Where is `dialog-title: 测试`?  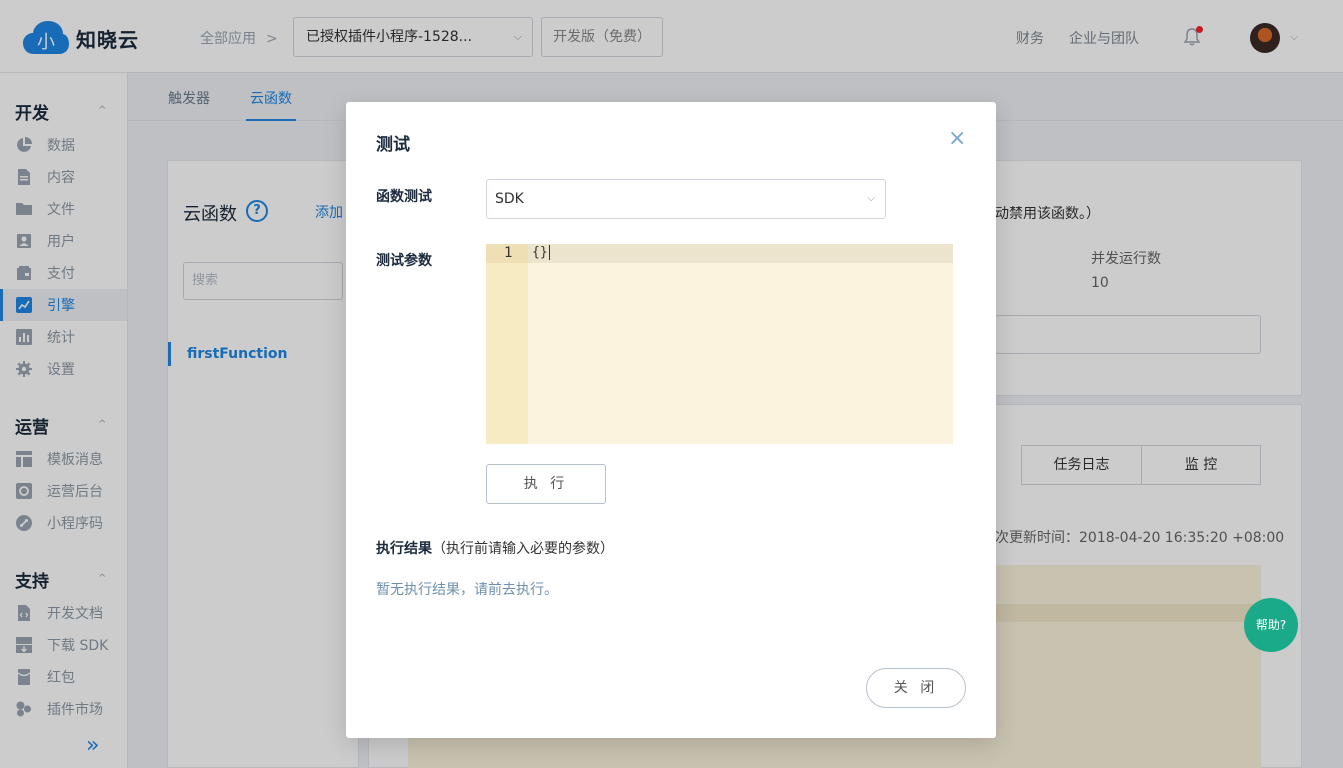 dialog-title: 测试 is located at coordinates (393, 145).